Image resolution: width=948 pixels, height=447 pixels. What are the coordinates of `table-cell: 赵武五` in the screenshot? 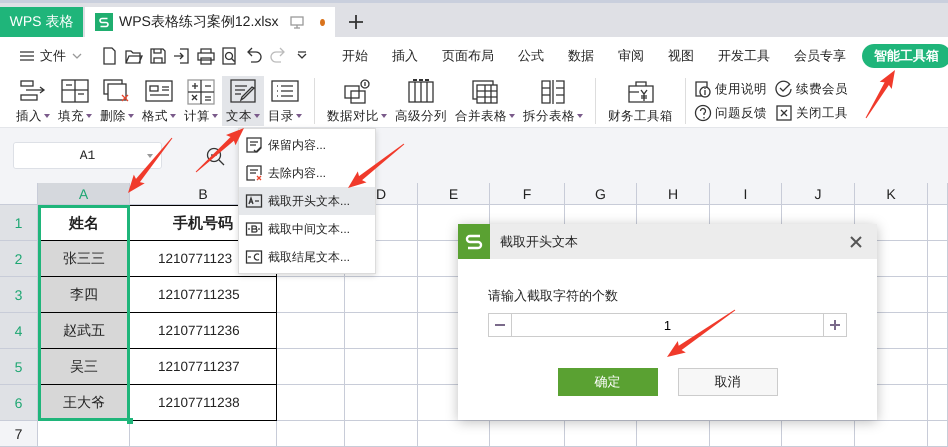 It's located at (84, 331).